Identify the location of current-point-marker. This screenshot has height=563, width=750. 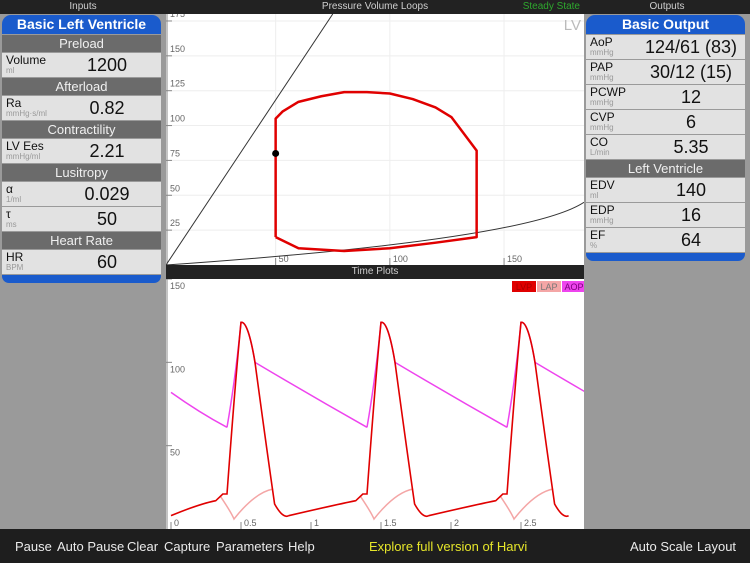
(276, 153).